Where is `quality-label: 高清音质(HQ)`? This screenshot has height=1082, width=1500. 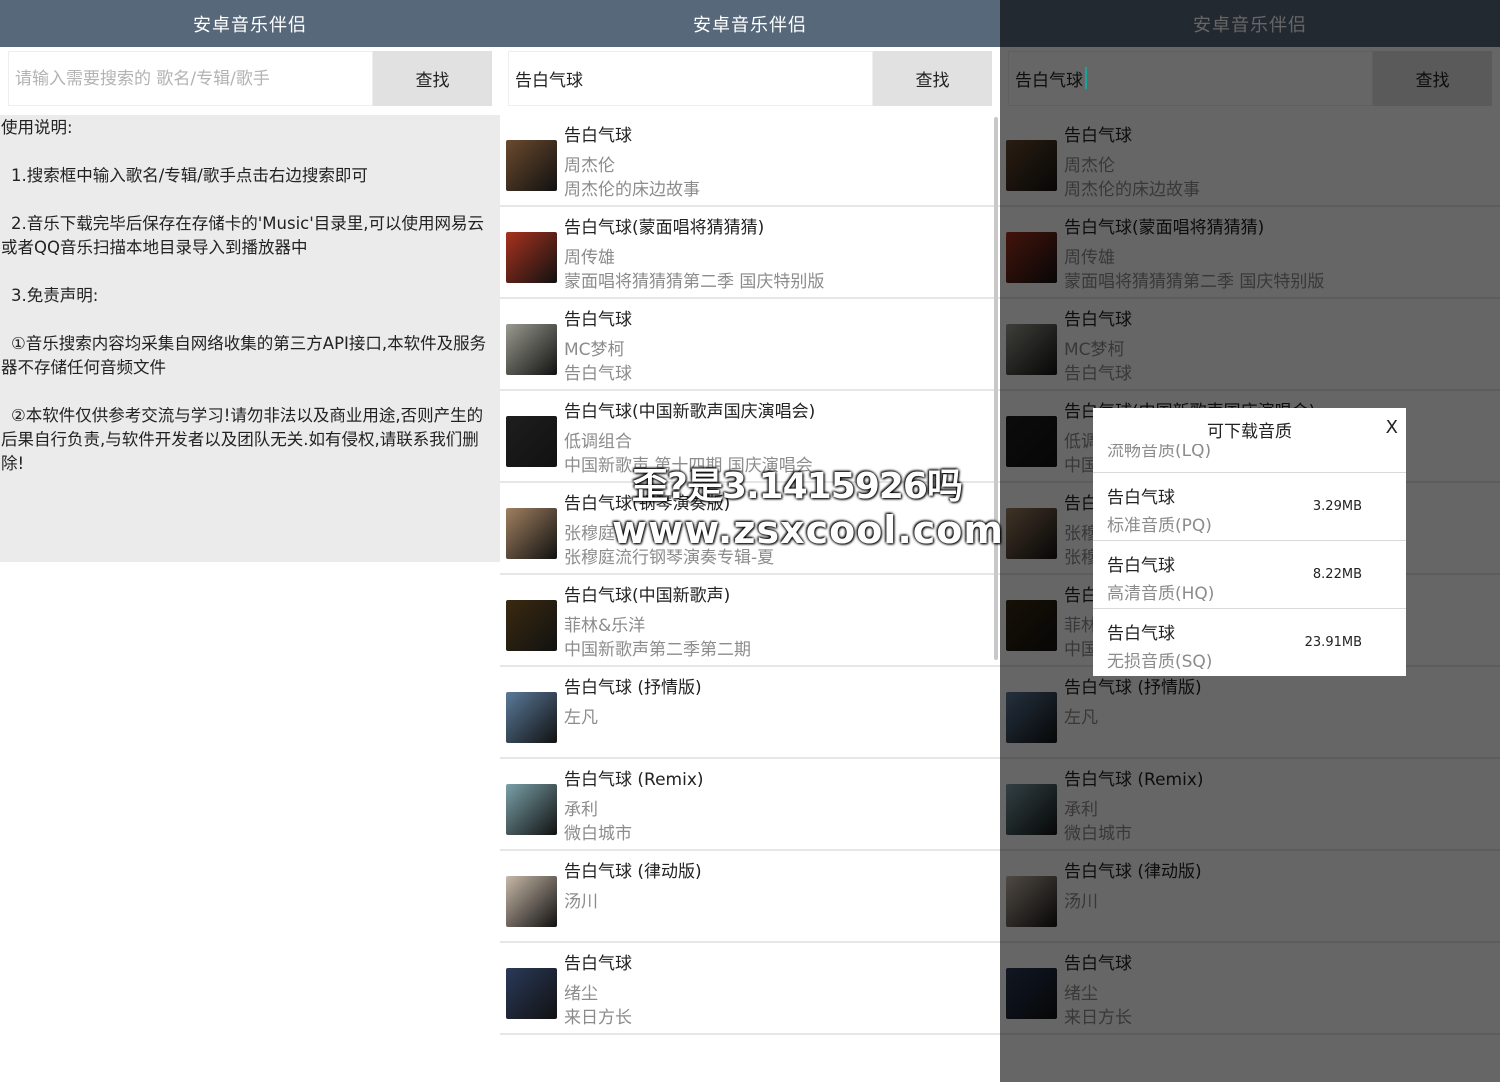 quality-label: 高清音质(HQ) is located at coordinates (1161, 594).